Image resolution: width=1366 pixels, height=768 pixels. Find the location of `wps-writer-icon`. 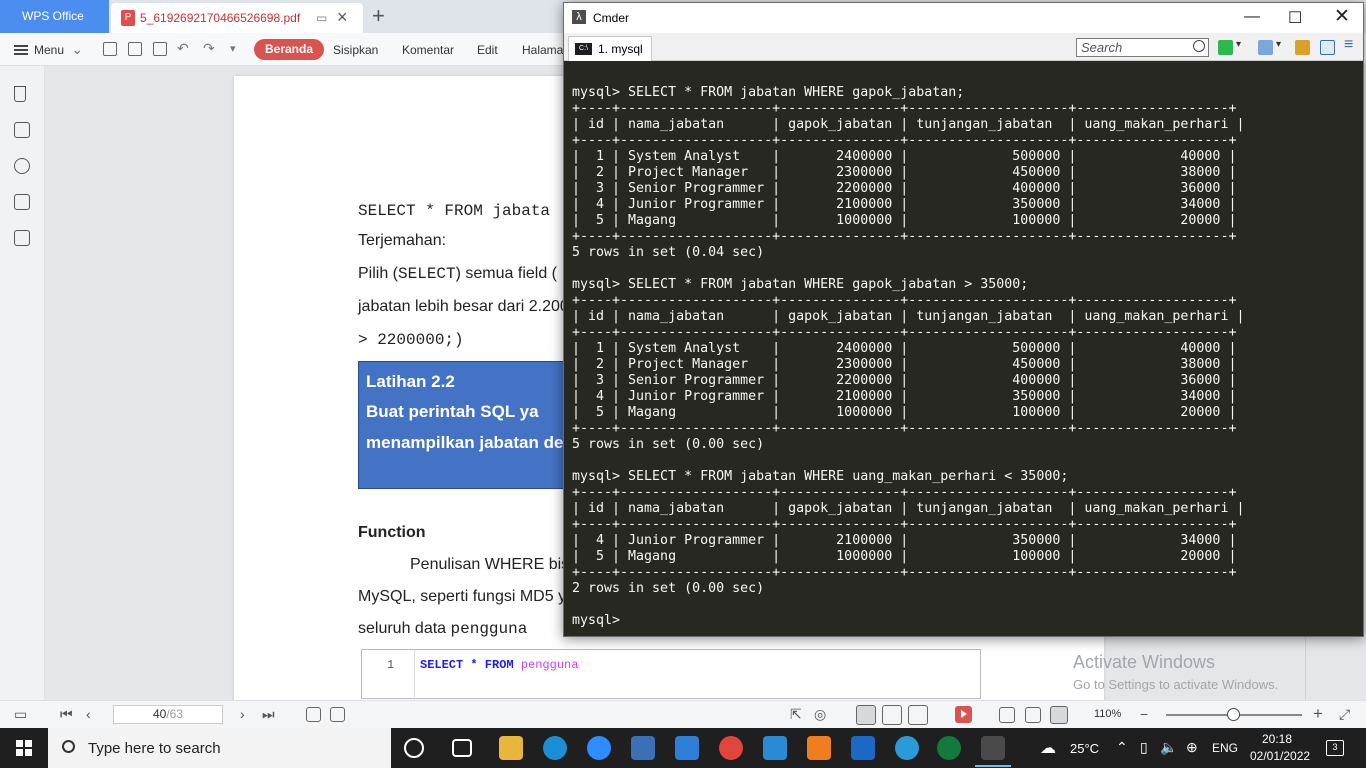

wps-writer-icon is located at coordinates (863, 748).